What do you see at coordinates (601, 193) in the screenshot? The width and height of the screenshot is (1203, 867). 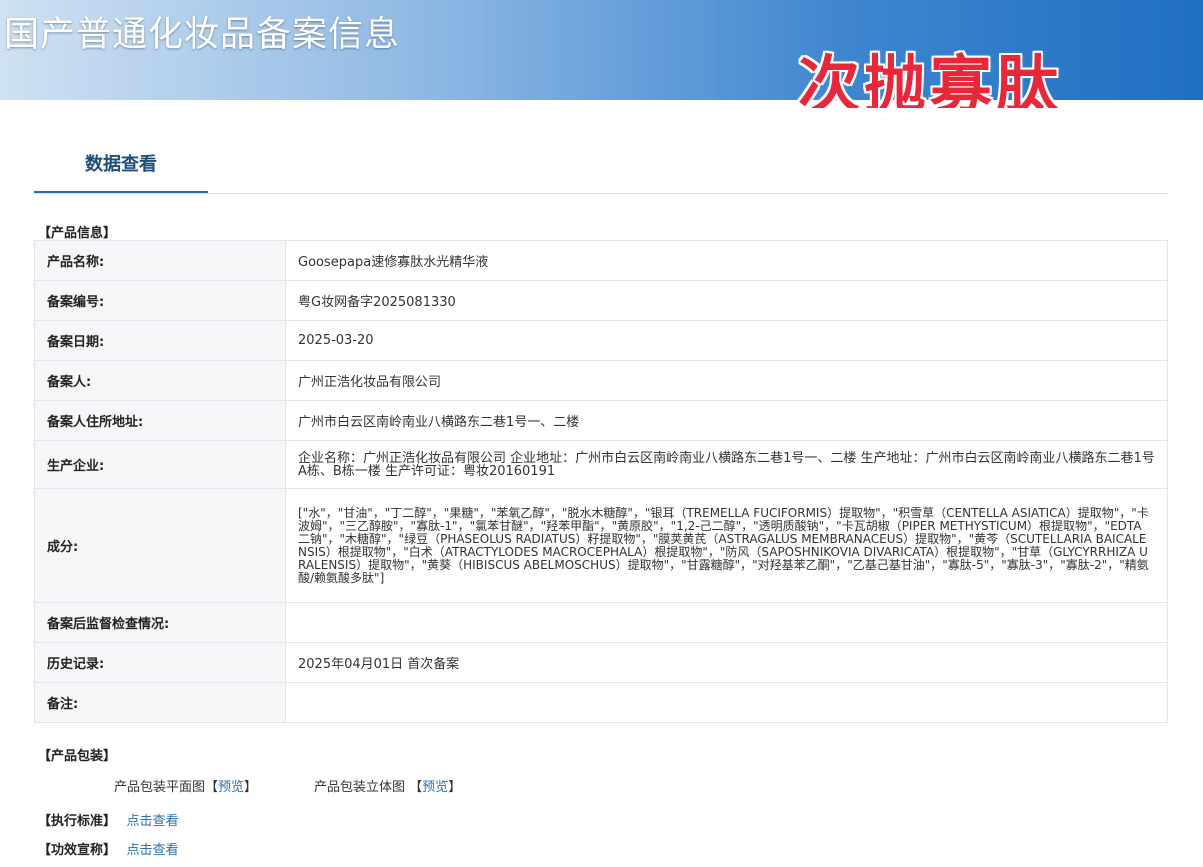 I see `tab-divider` at bounding box center [601, 193].